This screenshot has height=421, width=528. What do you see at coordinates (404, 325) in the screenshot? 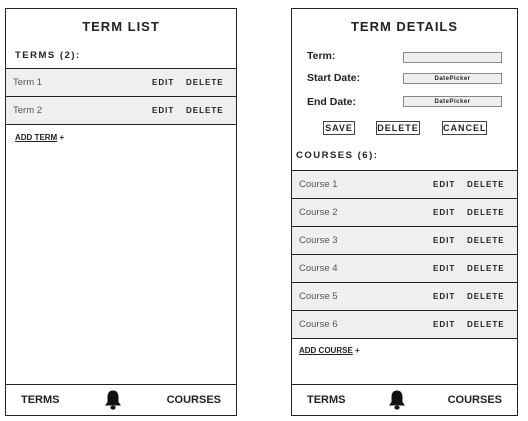
I see `list-item: Course 6 EDIT DELETE` at bounding box center [404, 325].